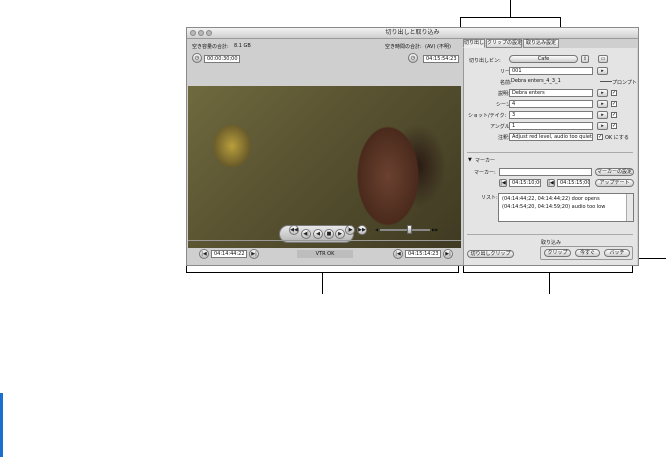 This screenshot has width=666, height=457. Describe the element at coordinates (553, 207) in the screenshot. I see `list-item: (04:14:54;20, 04:14:59;20) audio too low` at that location.